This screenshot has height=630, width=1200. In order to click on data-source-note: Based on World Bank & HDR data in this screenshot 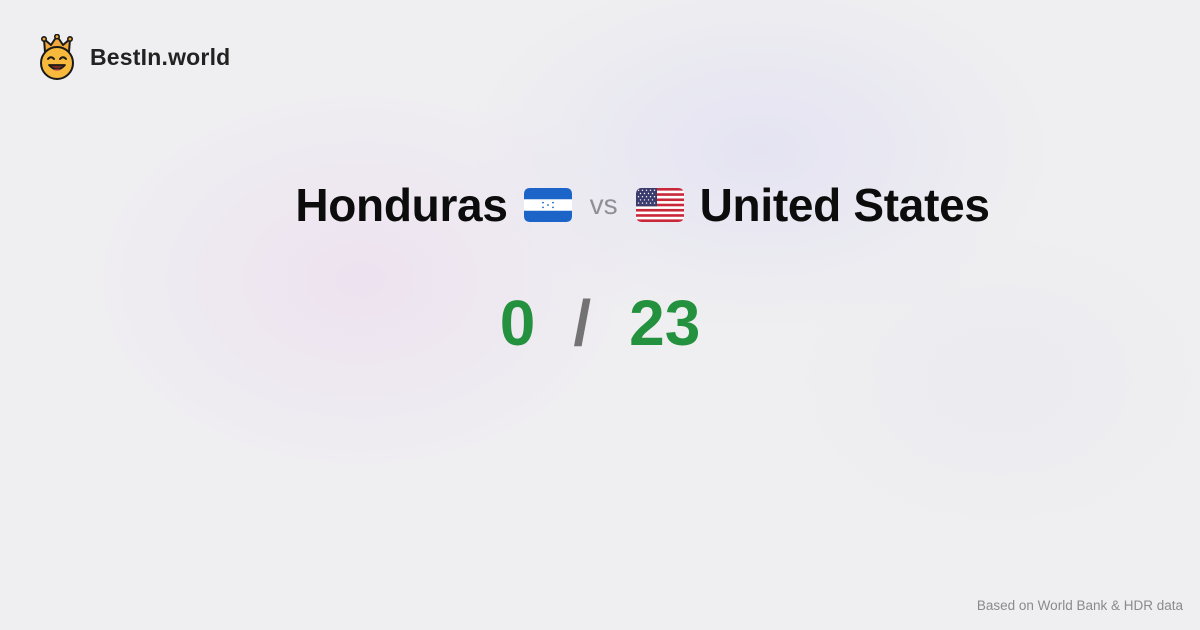, I will do `click(1079, 605)`.